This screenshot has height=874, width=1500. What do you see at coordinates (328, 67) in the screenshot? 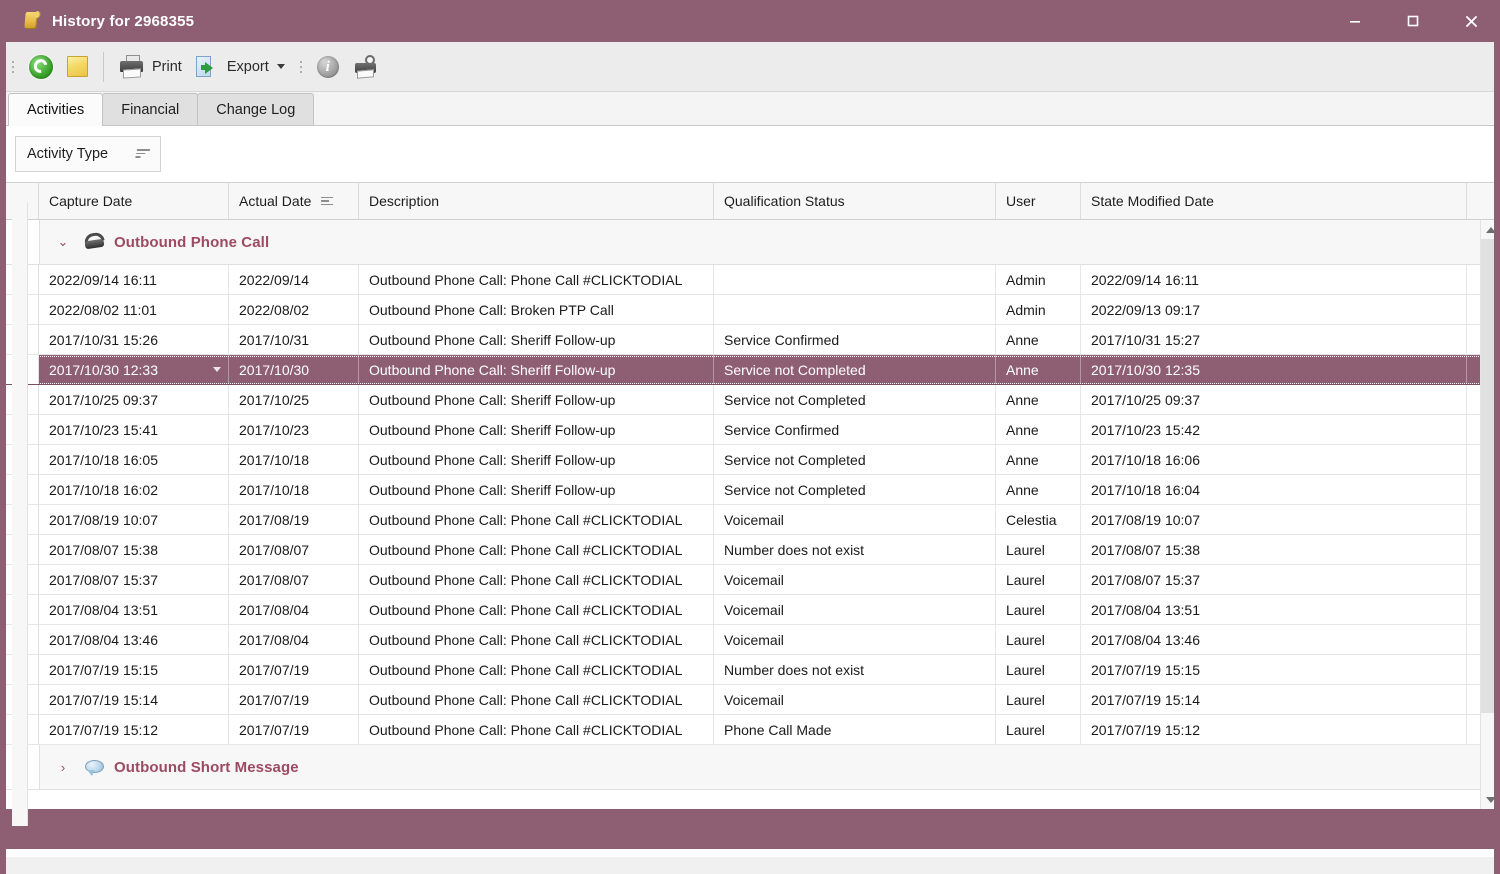
I see `info-button` at bounding box center [328, 67].